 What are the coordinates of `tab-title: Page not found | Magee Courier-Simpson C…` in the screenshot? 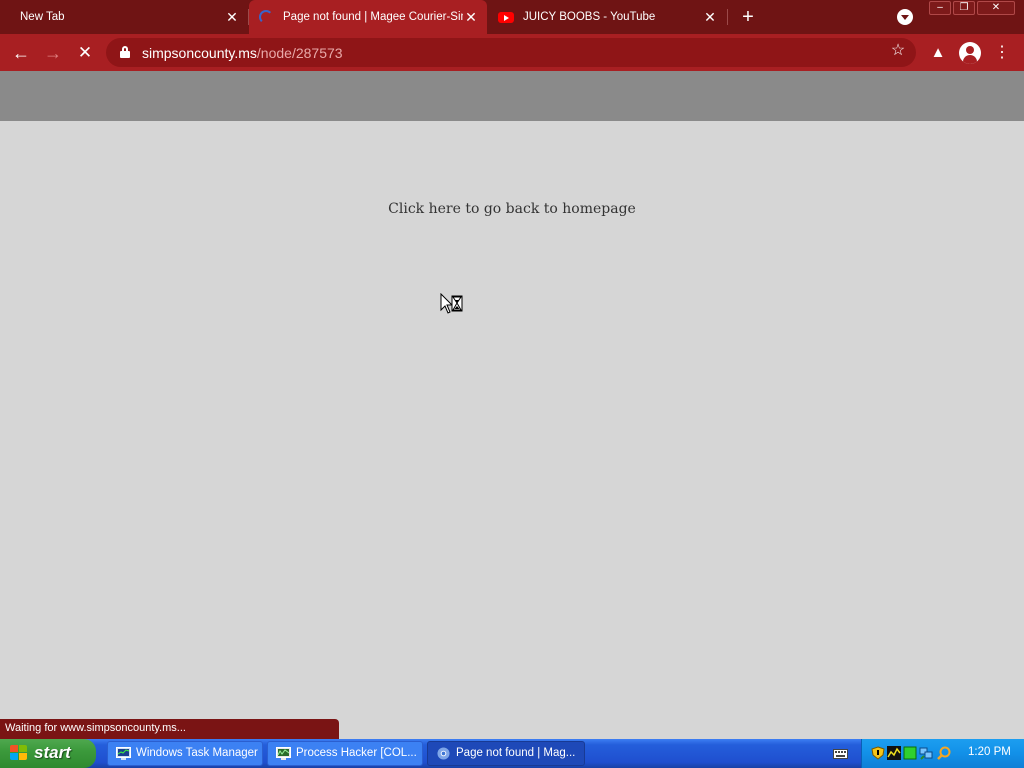 It's located at (373, 17).